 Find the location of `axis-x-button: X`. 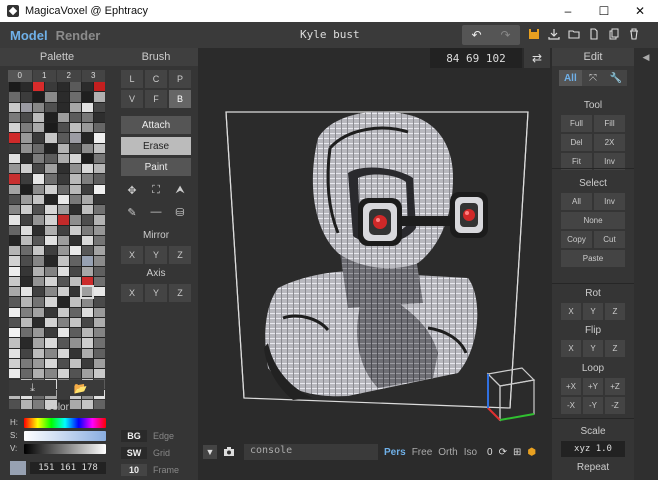

axis-x-button: X is located at coordinates (132, 293).